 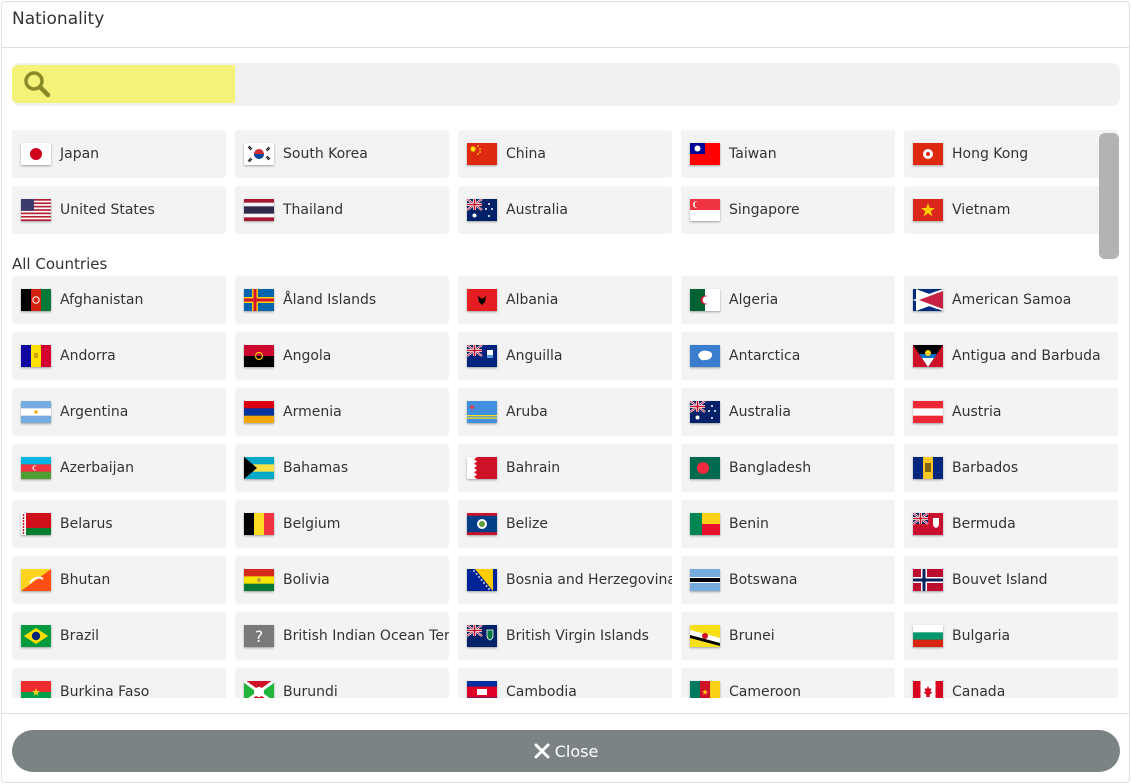 I want to click on dialog-footer: Close, so click(x=565, y=748).